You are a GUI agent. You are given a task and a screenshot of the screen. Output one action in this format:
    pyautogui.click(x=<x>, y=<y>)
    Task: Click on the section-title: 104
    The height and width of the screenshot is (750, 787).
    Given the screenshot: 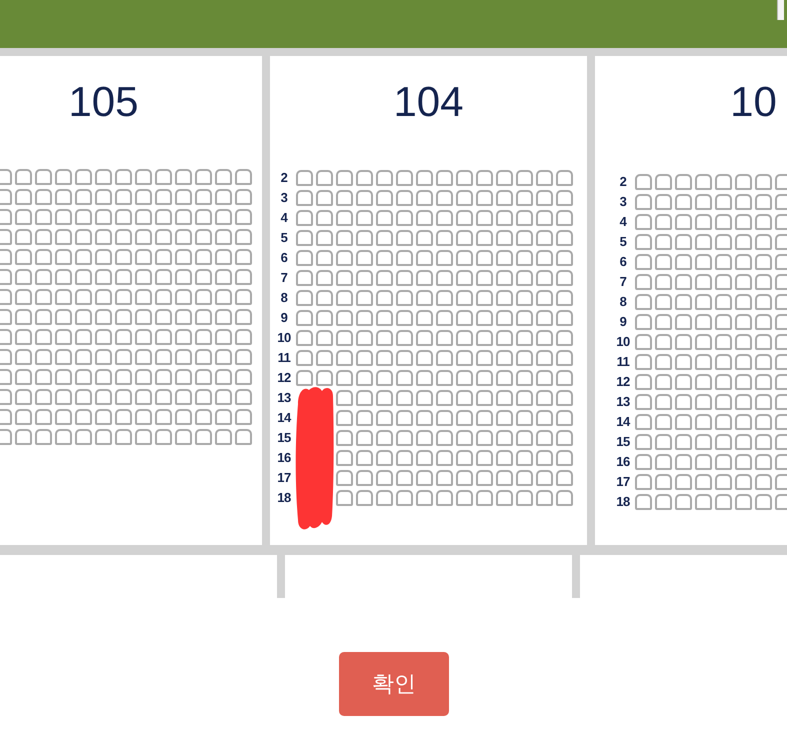 What is the action you would take?
    pyautogui.click(x=428, y=102)
    